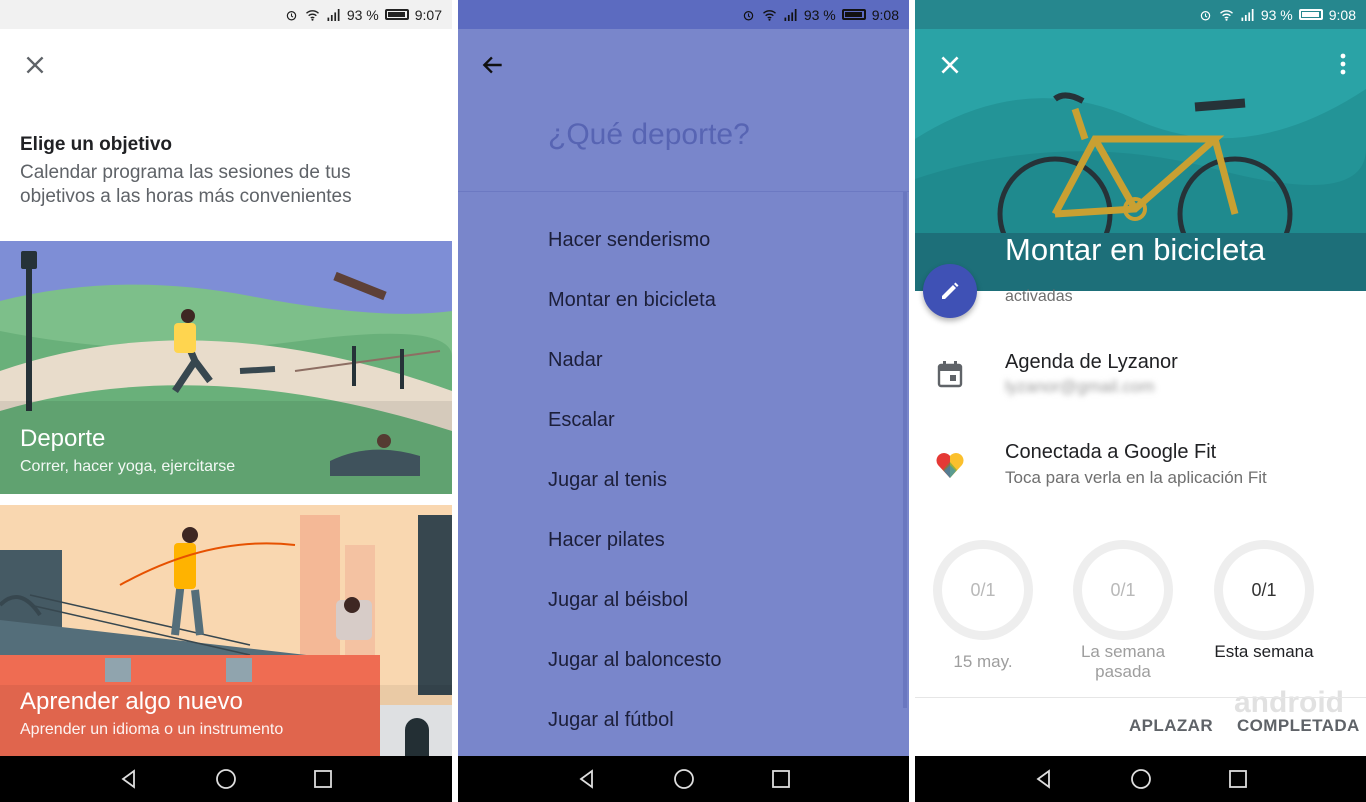 The image size is (1366, 802). Describe the element at coordinates (128, 466) in the screenshot. I see `card-subtitle: Correr, hacer yoga, ejercitarse` at that location.